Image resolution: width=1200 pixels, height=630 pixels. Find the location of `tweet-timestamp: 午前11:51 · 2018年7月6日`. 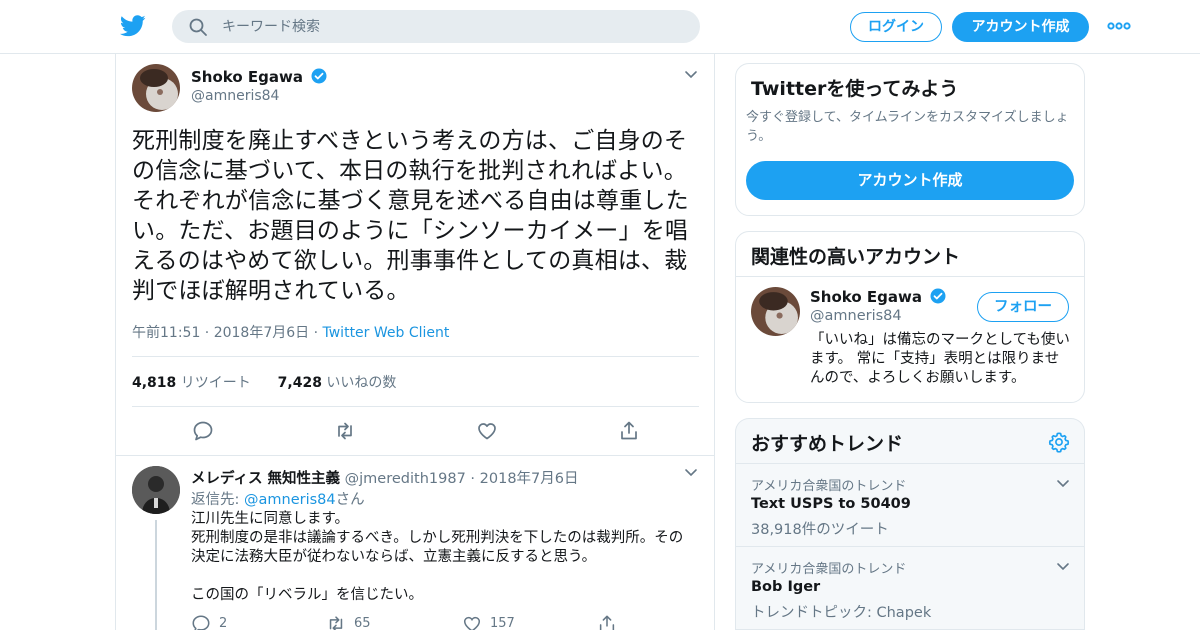

tweet-timestamp: 午前11:51 · 2018年7月6日 is located at coordinates (220, 333).